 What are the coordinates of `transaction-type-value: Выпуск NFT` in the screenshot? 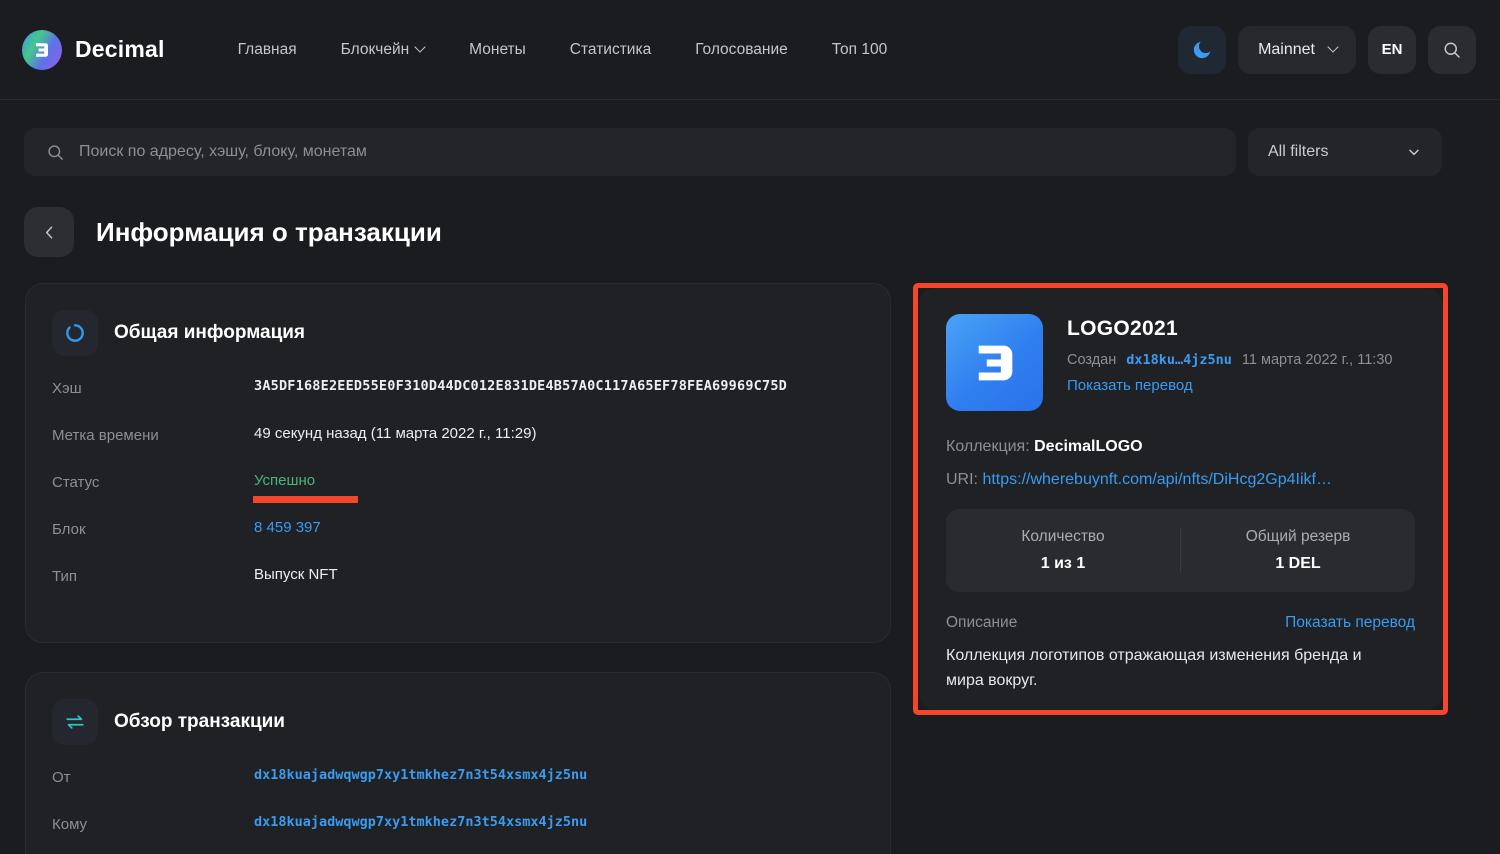 It's located at (296, 574).